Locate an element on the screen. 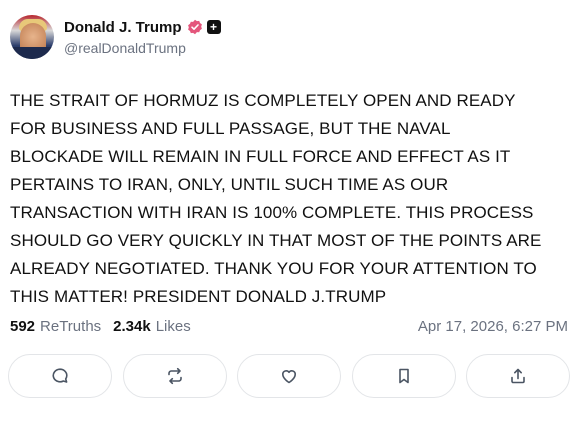 The height and width of the screenshot is (442, 576). verified-badge-icon is located at coordinates (195, 27).